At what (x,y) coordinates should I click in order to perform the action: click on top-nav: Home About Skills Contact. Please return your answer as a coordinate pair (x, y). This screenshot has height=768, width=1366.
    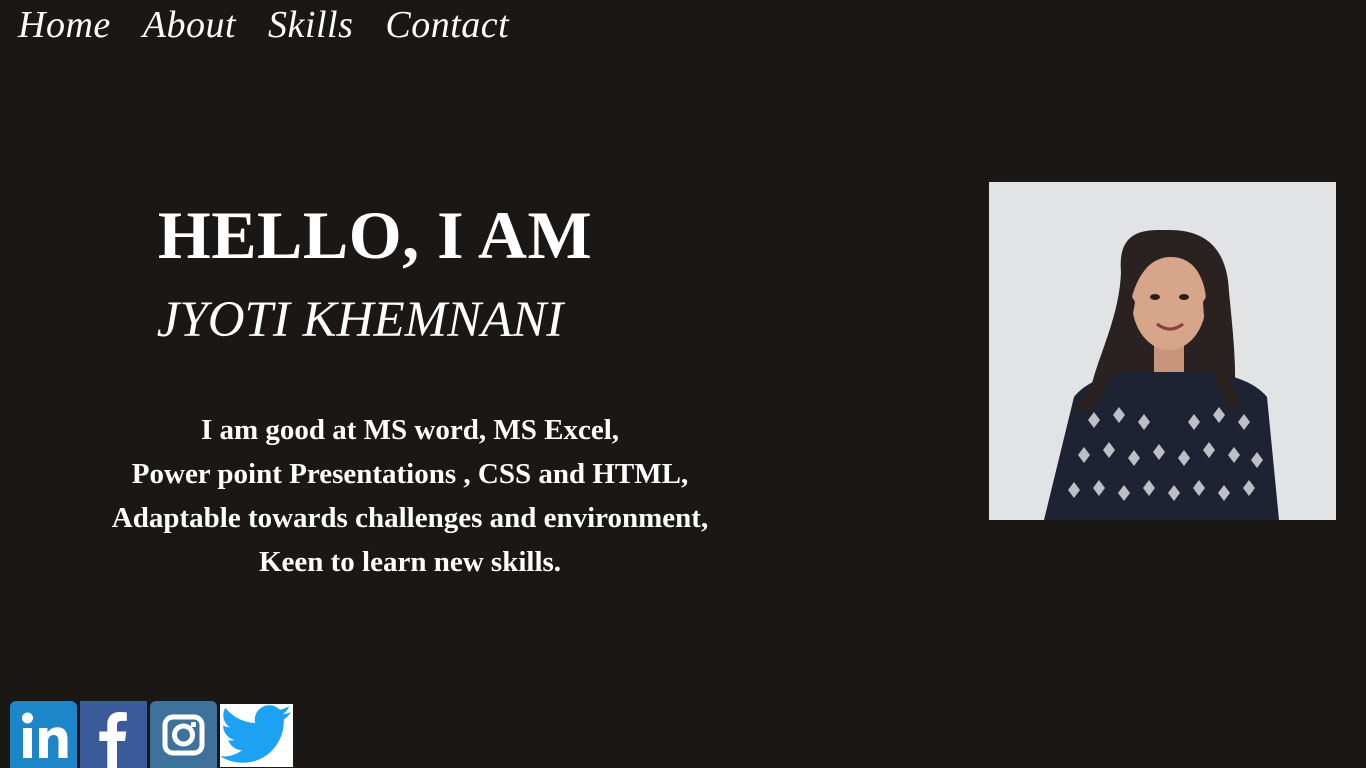
    Looking at the image, I should click on (263, 25).